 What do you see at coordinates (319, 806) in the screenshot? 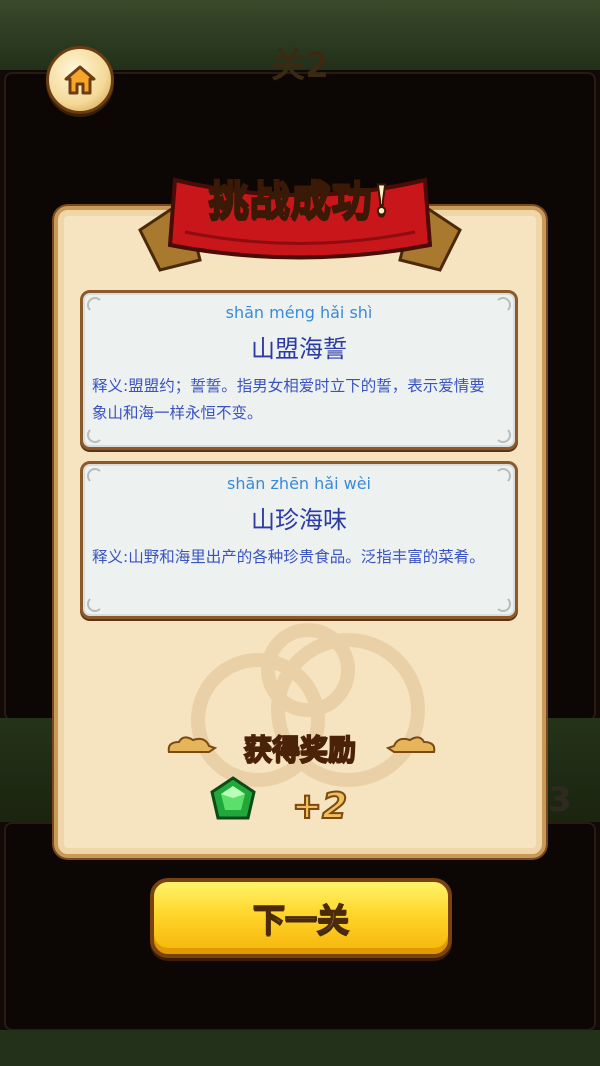
I see `reward-amount: +2` at bounding box center [319, 806].